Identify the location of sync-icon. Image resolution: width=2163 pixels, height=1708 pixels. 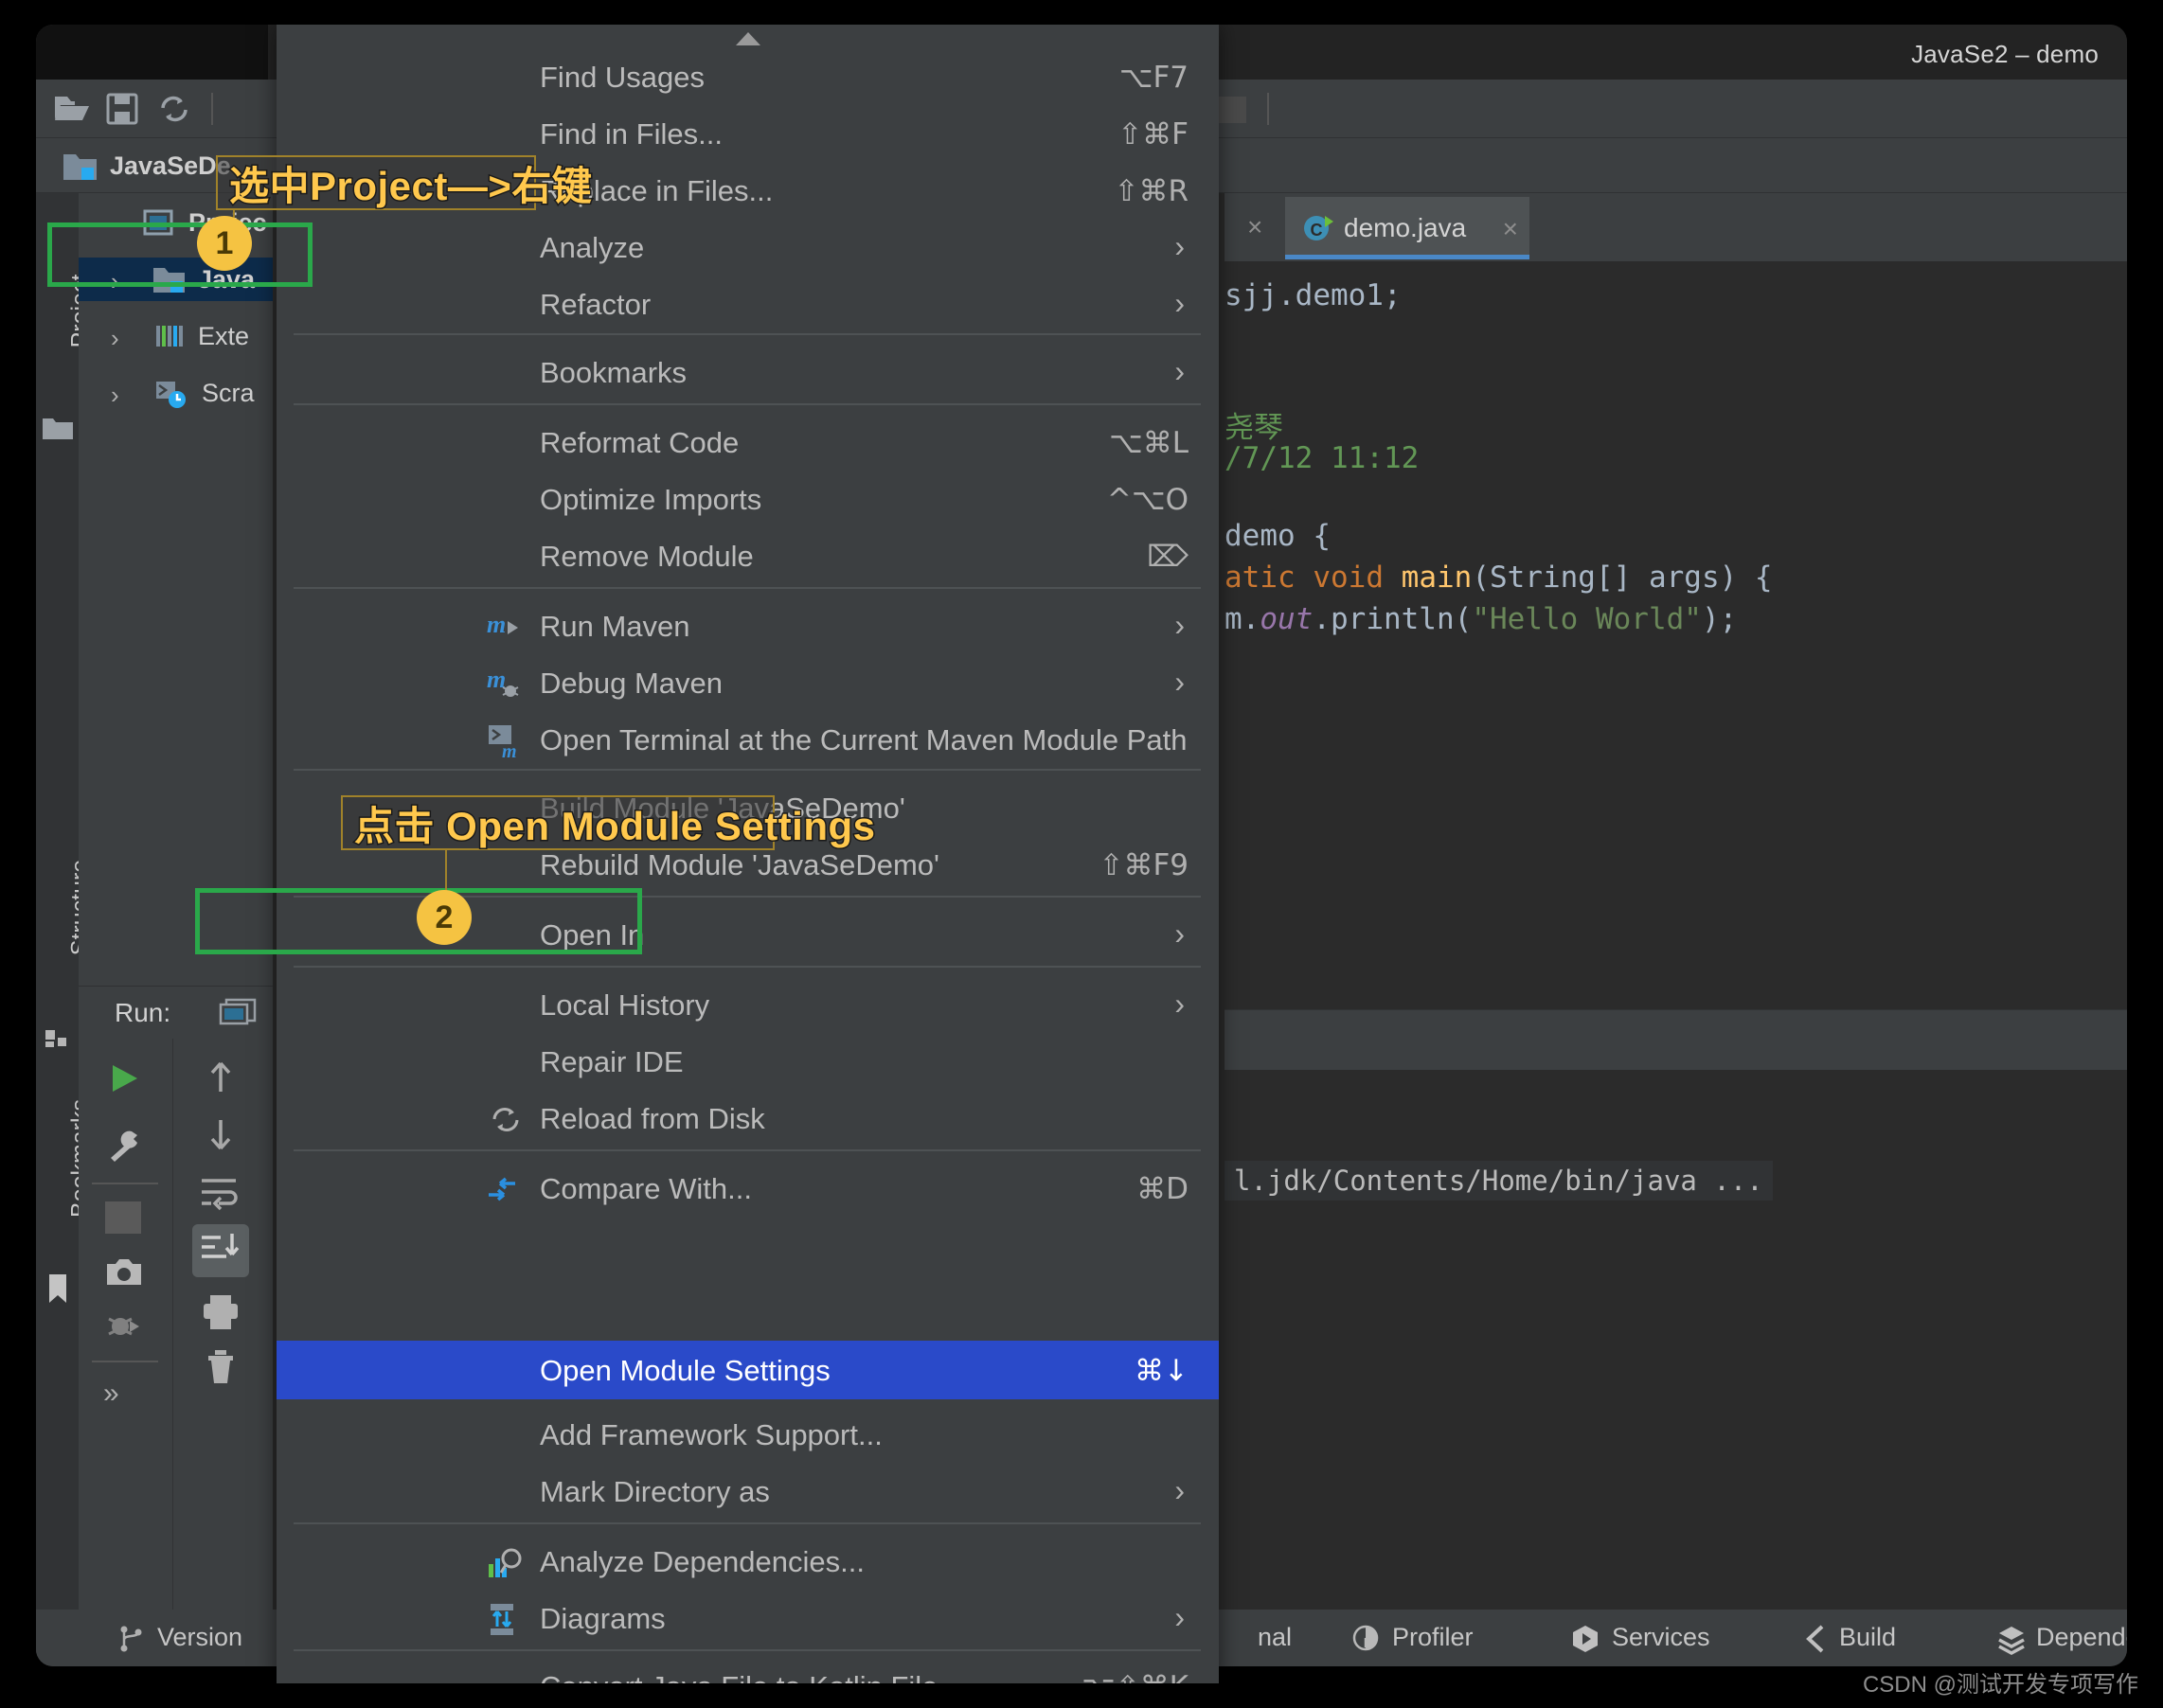
(174, 109).